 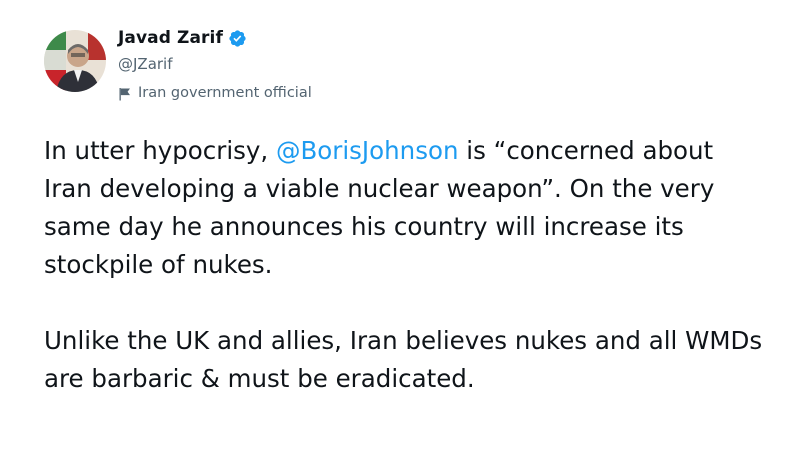 I want to click on account-label: Iran government official, so click(x=215, y=93).